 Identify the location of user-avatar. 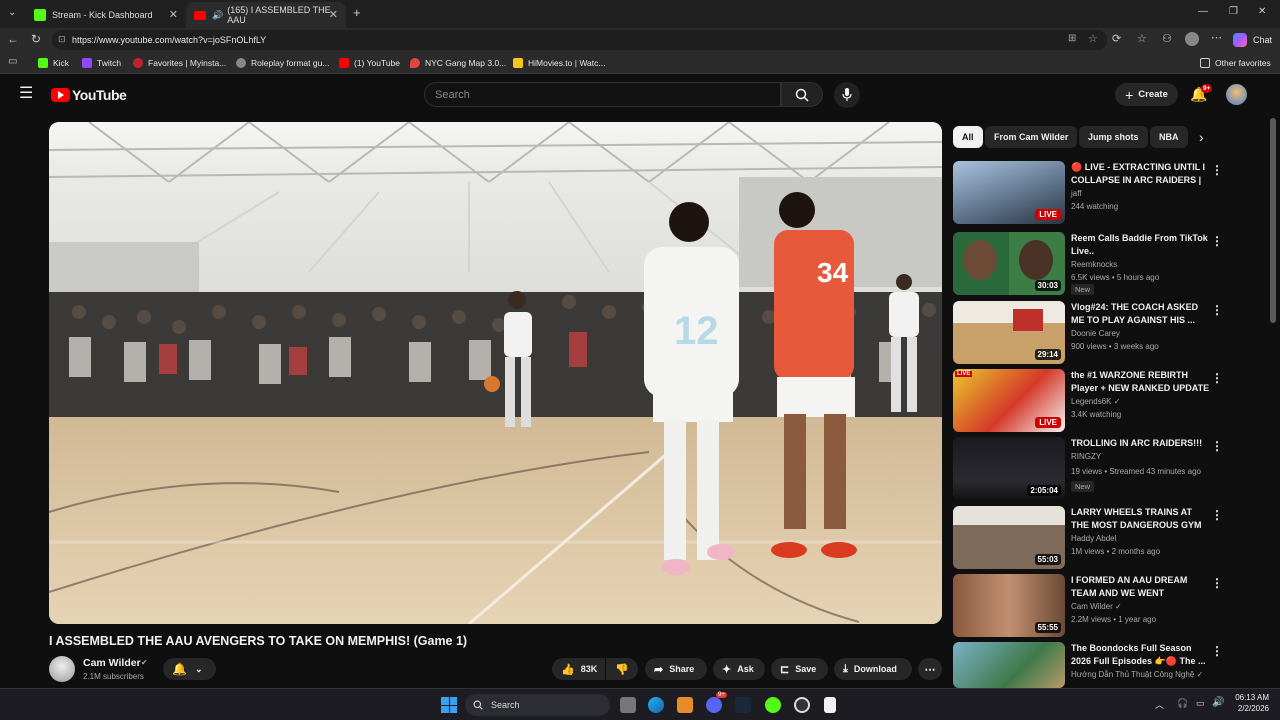
(1236, 94).